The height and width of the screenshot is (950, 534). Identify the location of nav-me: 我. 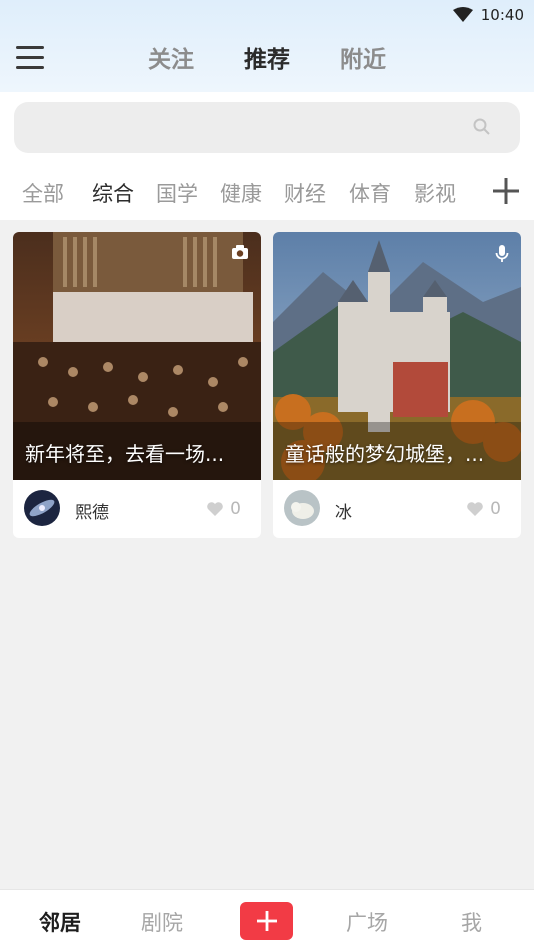
(471, 922).